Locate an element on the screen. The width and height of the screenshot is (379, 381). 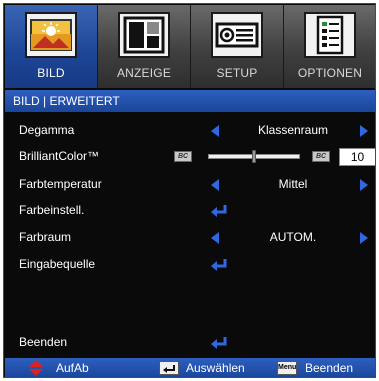
footer-select-label: Auswählen is located at coordinates (215, 368).